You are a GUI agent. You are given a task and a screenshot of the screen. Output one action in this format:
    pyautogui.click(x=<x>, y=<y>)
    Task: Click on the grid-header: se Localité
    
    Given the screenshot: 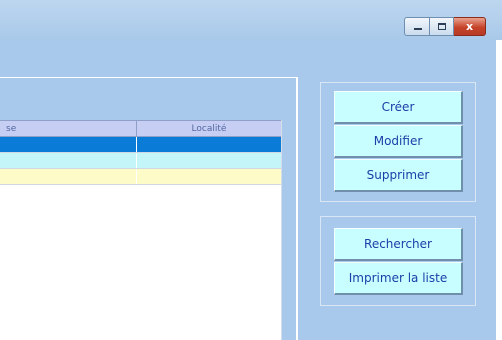 What is the action you would take?
    pyautogui.click(x=140, y=128)
    